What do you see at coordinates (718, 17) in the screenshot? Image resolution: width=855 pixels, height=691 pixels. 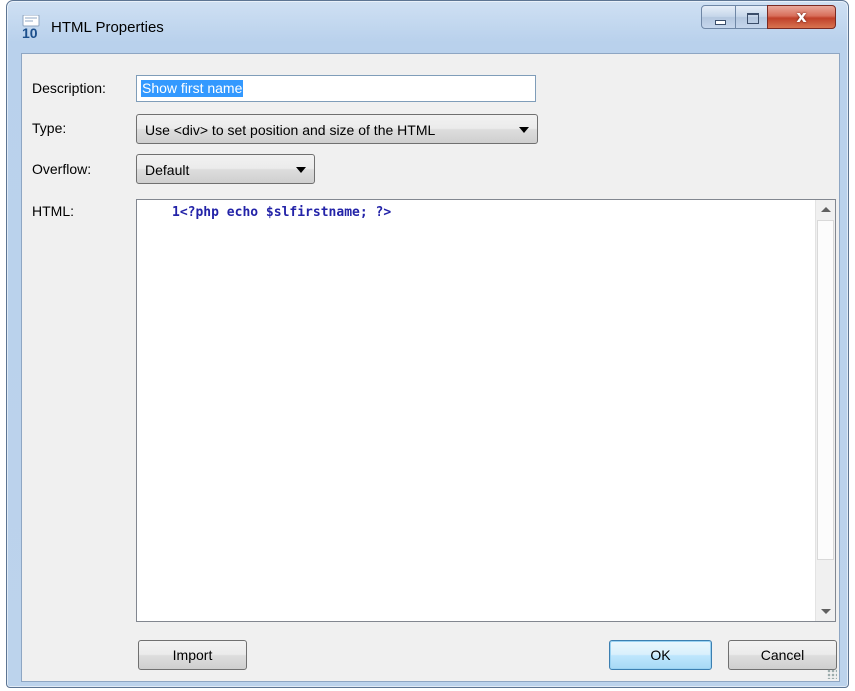 I see `minimize-button` at bounding box center [718, 17].